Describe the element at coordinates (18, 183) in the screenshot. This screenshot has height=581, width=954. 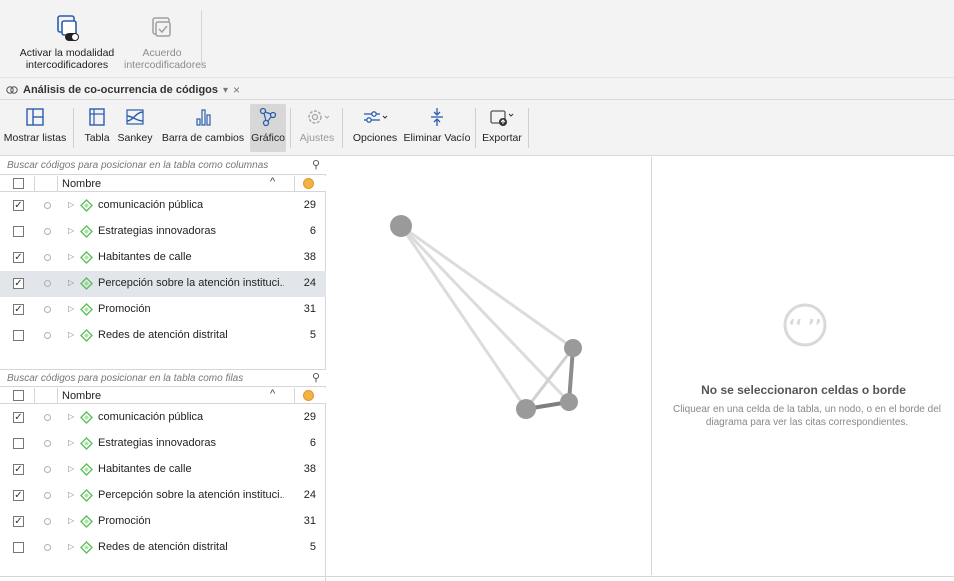
I see `select-all-columns-checkbox` at that location.